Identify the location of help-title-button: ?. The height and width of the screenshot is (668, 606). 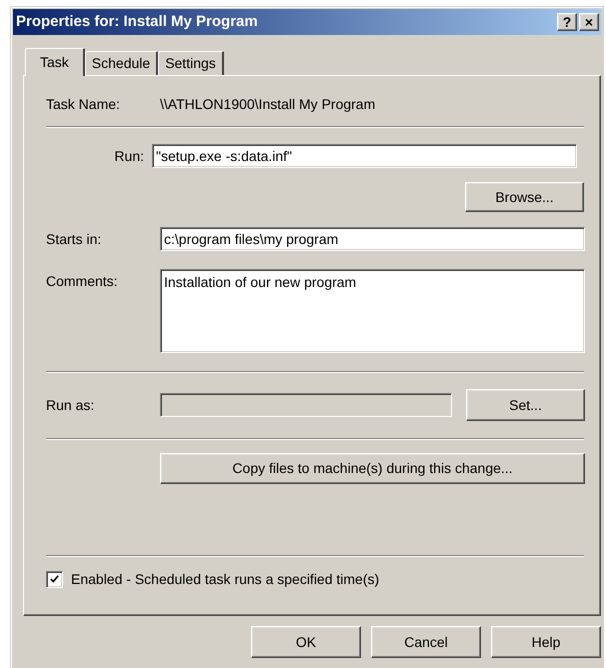
(567, 22).